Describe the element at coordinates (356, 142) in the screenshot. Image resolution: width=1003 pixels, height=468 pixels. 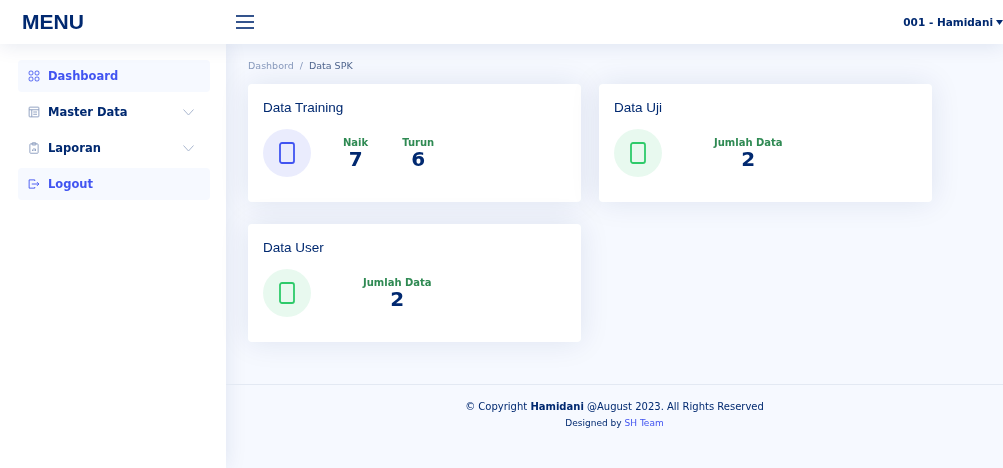
I see `stat-label: Naik` at that location.